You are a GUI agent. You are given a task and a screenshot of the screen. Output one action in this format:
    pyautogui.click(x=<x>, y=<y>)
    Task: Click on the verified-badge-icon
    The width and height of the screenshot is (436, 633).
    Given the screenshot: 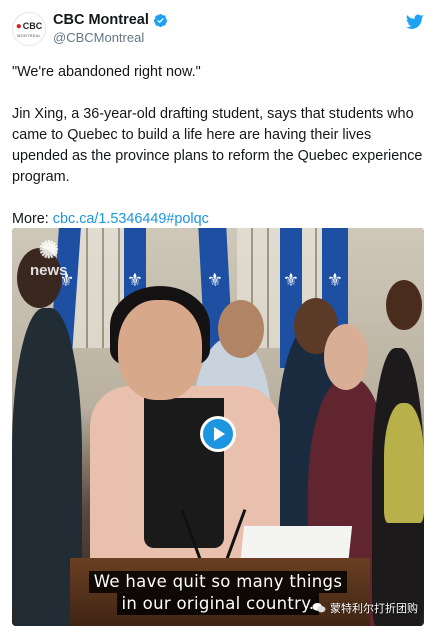 What is the action you would take?
    pyautogui.click(x=160, y=20)
    